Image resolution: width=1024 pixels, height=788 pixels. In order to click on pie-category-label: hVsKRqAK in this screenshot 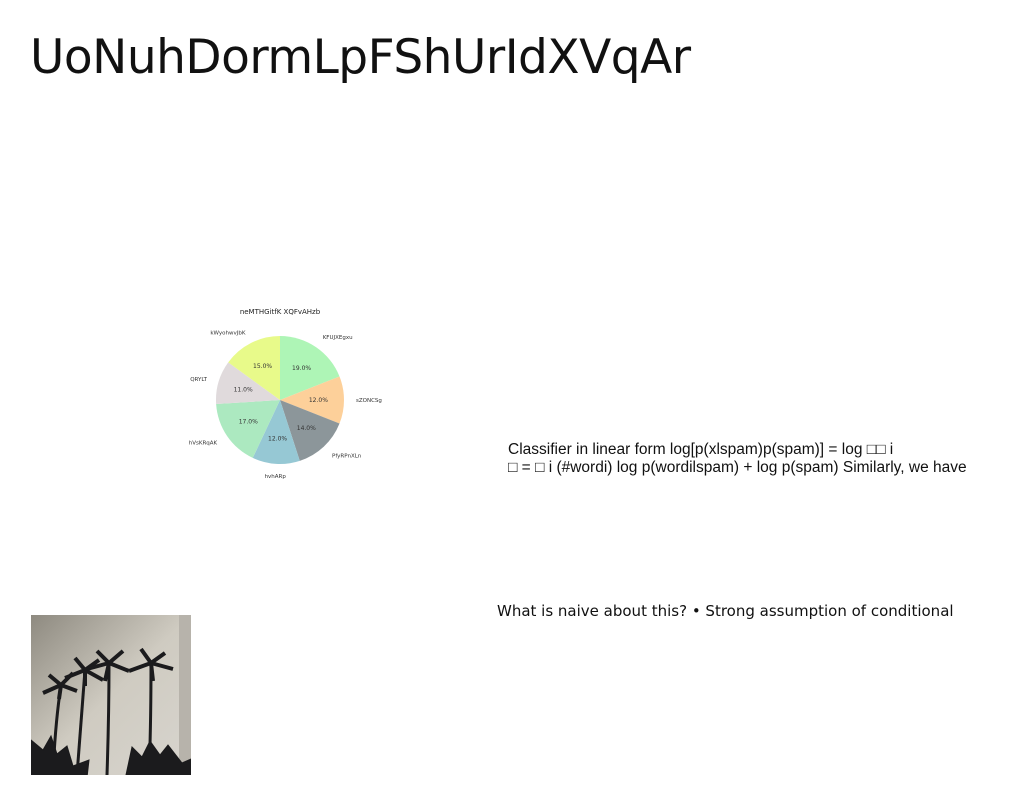, I will do `click(203, 444)`.